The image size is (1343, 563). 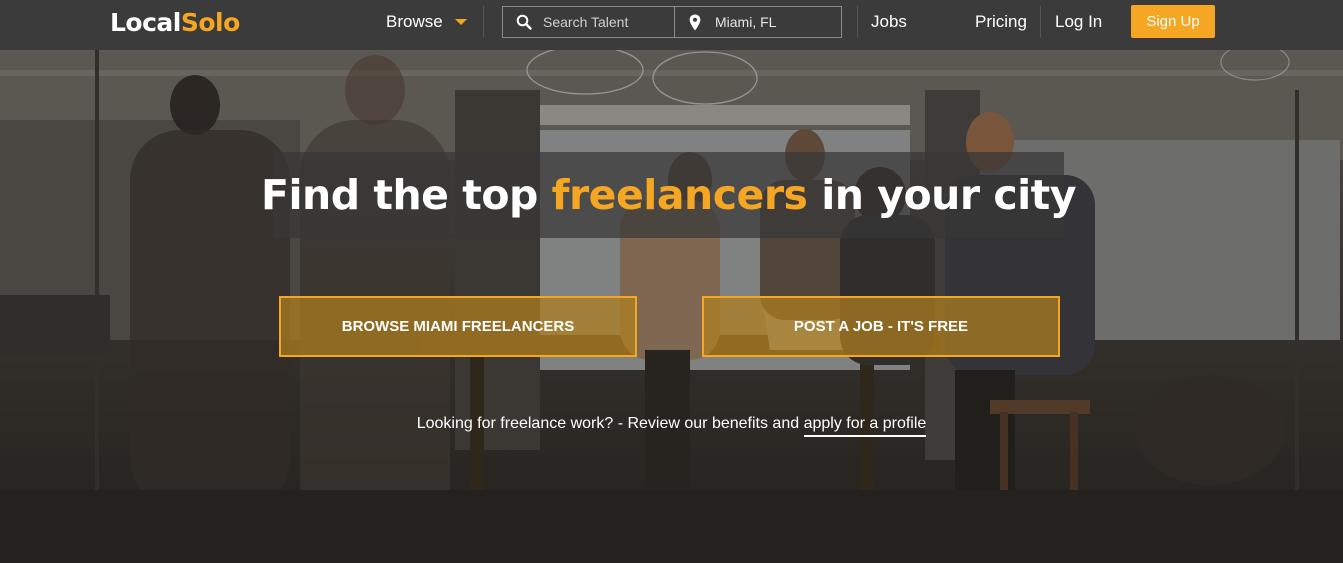 I want to click on search-icon, so click(x=524, y=22).